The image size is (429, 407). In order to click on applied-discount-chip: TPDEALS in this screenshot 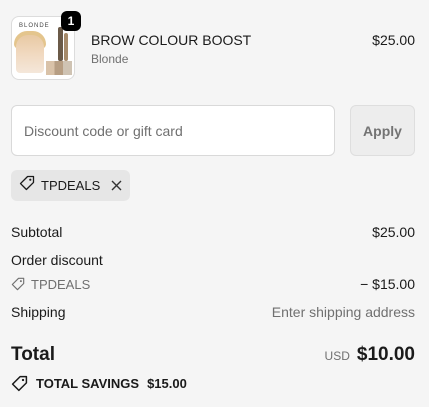, I will do `click(70, 185)`.